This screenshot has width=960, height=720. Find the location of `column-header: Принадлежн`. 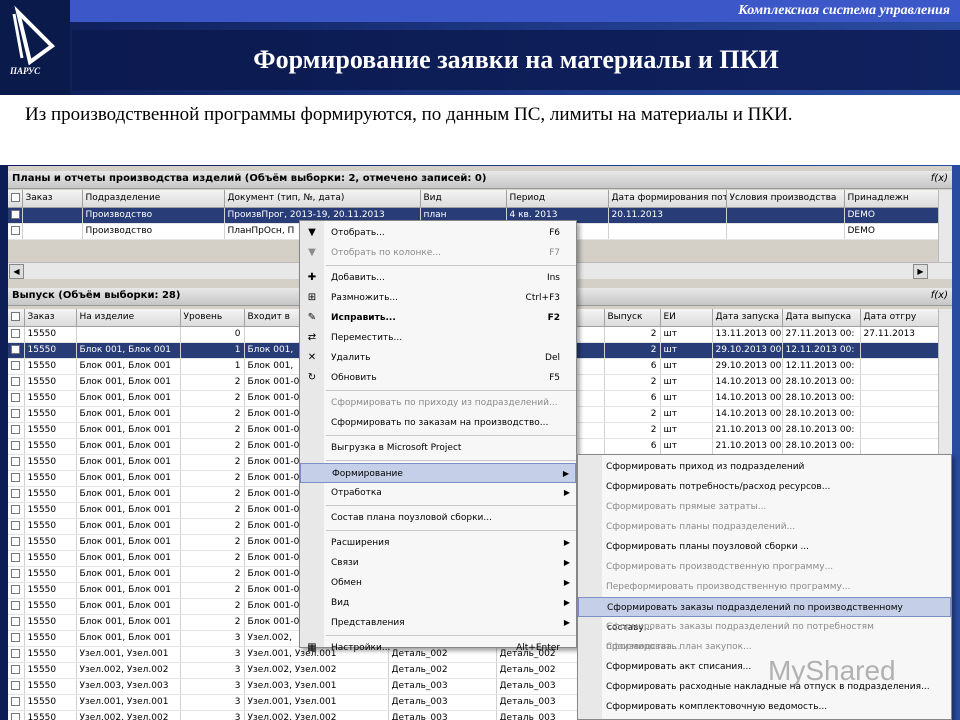

column-header: Принадлежн is located at coordinates (891, 199).